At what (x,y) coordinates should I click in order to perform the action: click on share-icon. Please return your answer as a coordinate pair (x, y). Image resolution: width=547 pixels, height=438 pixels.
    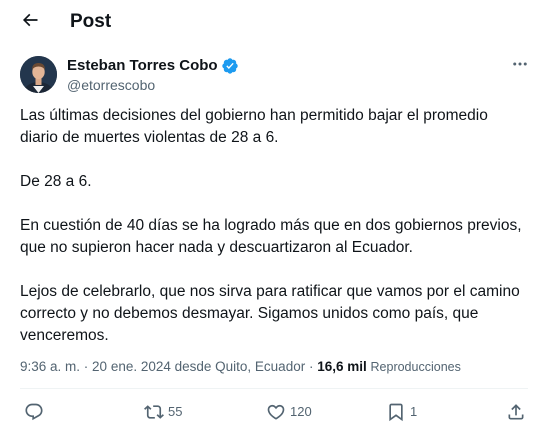
    Looking at the image, I should click on (516, 412).